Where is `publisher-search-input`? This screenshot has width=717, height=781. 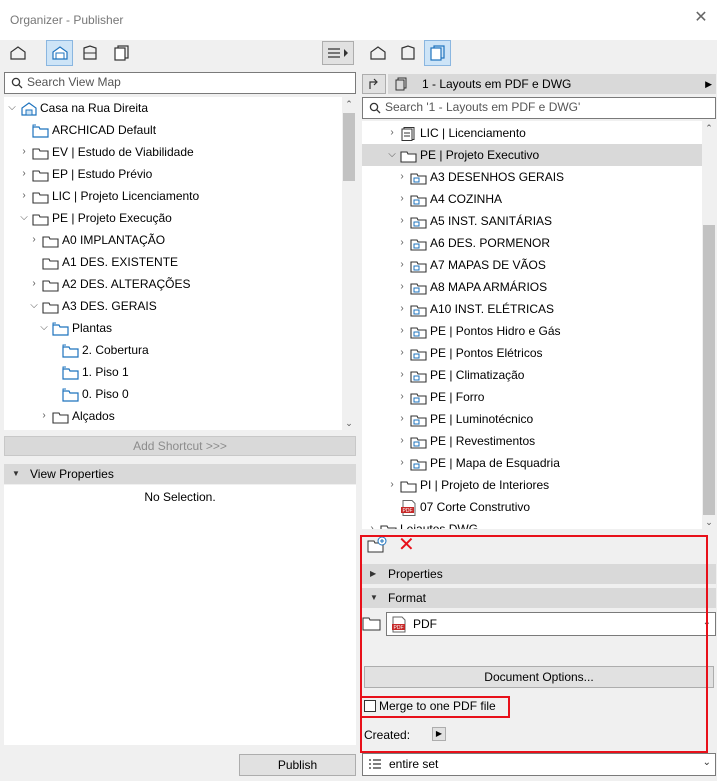 publisher-search-input is located at coordinates (535, 107).